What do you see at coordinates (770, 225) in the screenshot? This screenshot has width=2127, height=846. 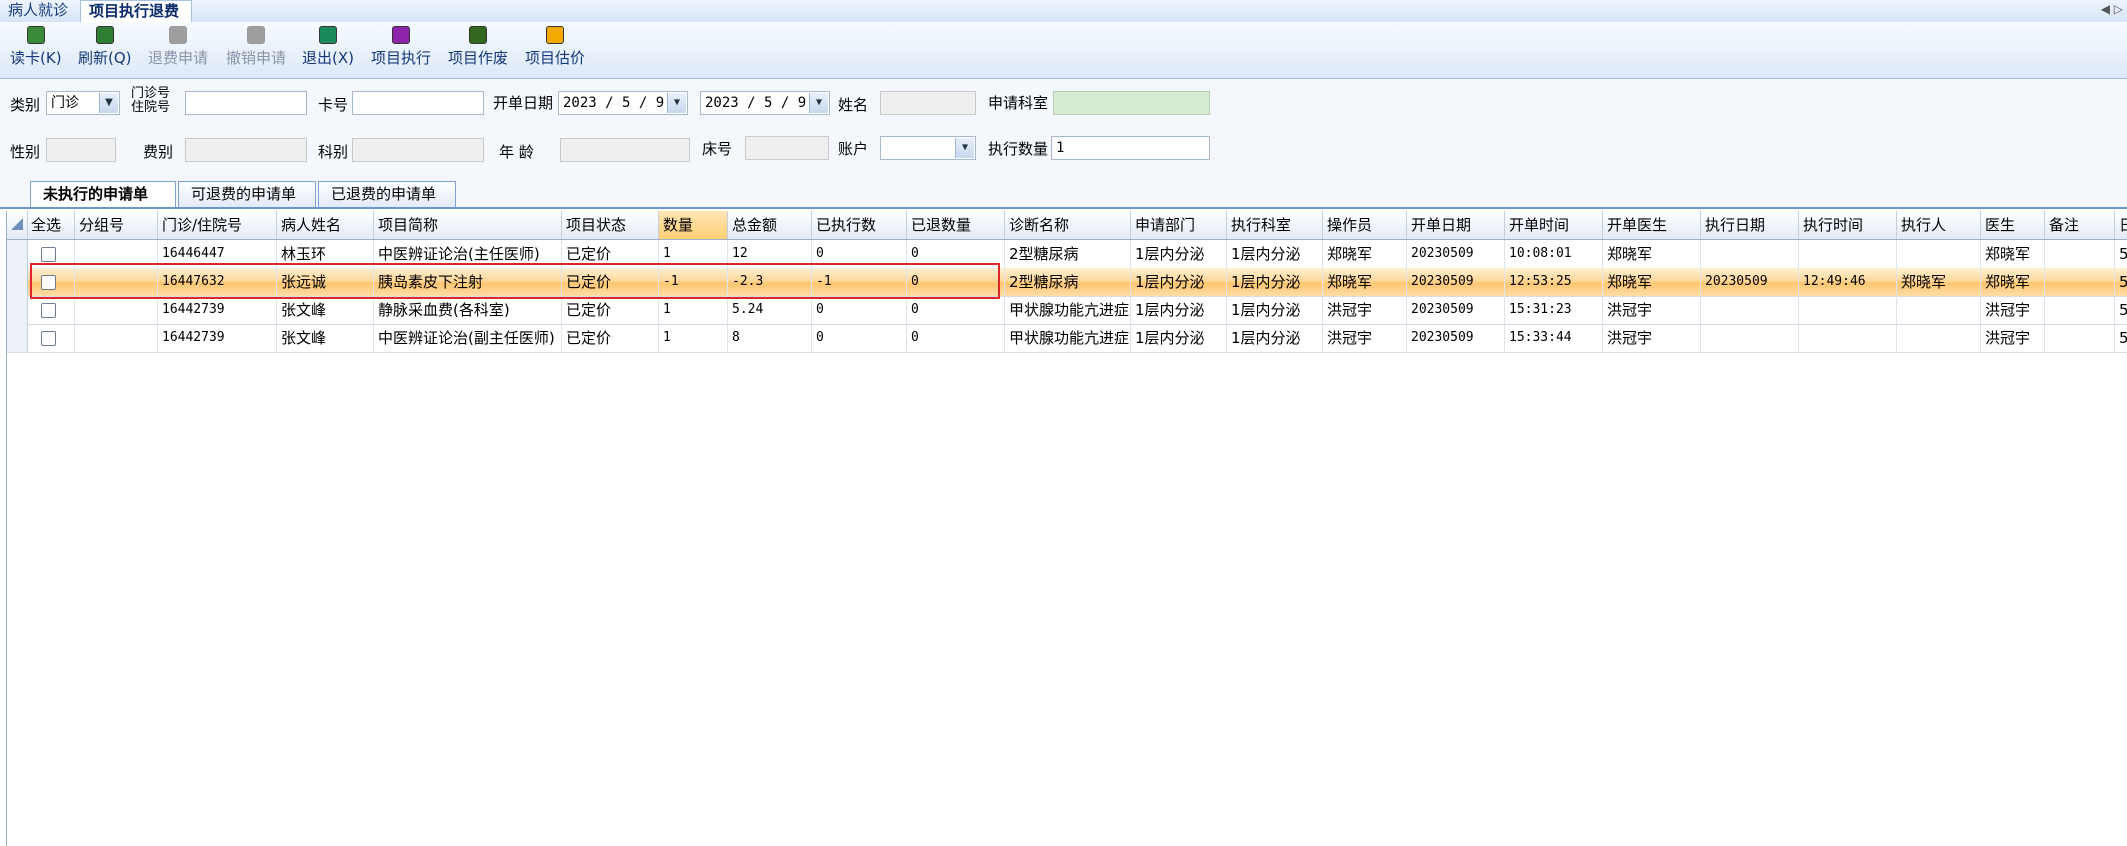 I see `column-header: 总金额` at bounding box center [770, 225].